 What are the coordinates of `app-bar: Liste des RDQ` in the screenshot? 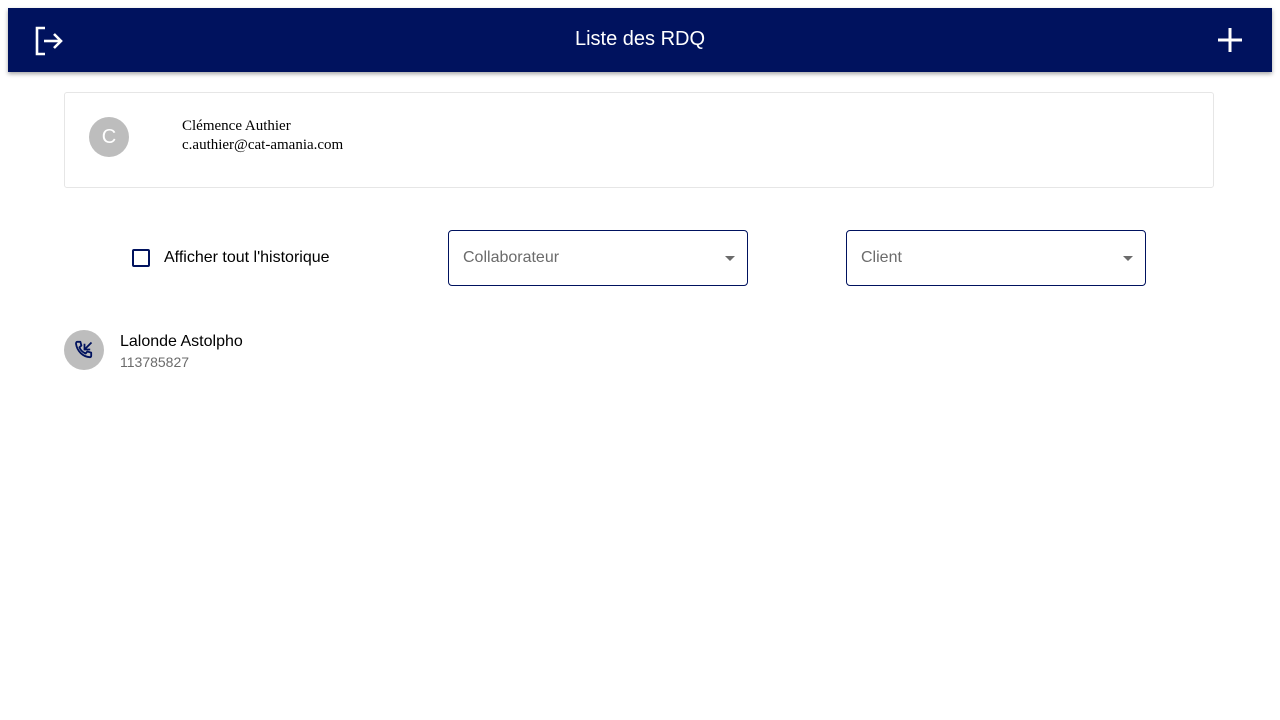 It's located at (640, 40).